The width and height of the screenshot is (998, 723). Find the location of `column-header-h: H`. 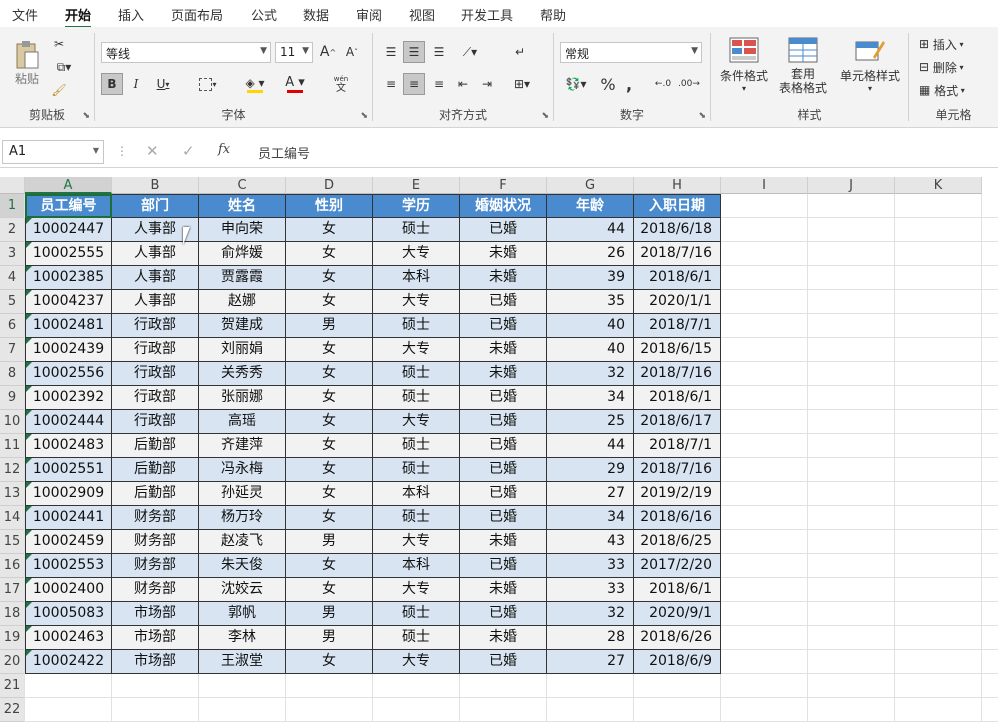

column-header-h: H is located at coordinates (677, 185).